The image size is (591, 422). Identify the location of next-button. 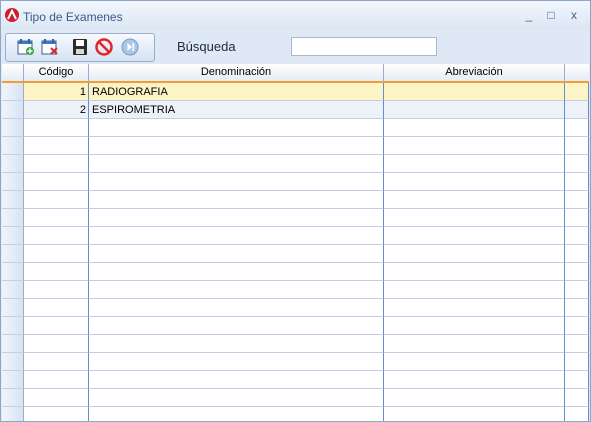
(130, 47).